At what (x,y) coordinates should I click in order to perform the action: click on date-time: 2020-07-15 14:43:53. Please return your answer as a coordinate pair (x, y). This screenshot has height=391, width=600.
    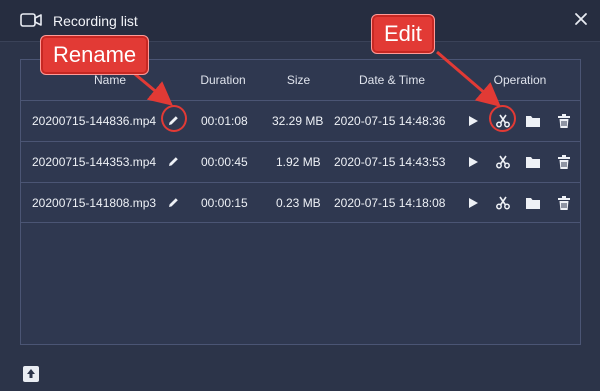
    Looking at the image, I should click on (390, 162).